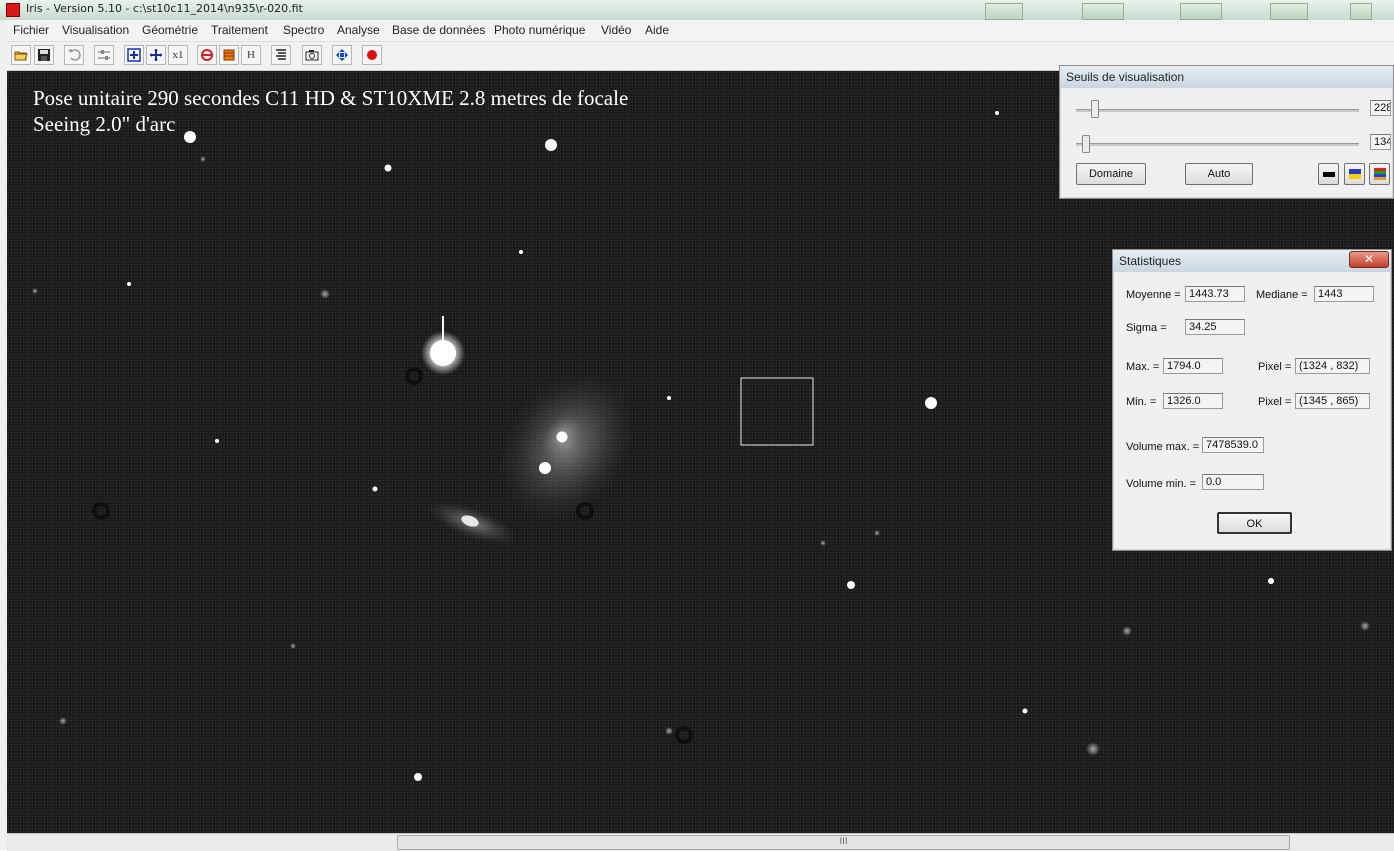 This screenshot has height=851, width=1394. I want to click on list-icon, so click(281, 55).